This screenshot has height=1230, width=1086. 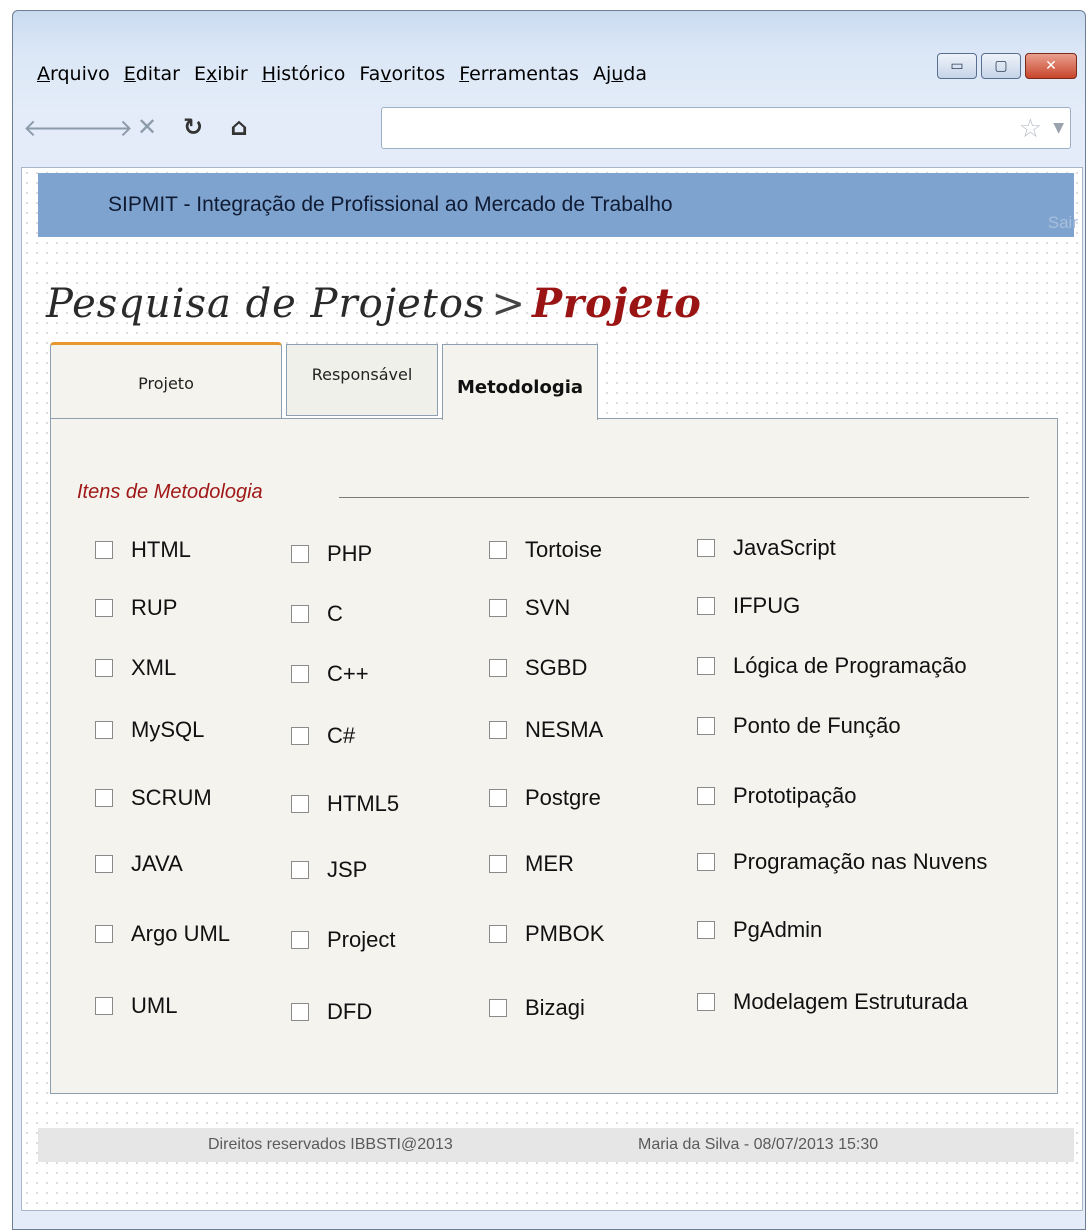 I want to click on checkbox-item: PHP, so click(x=331, y=554).